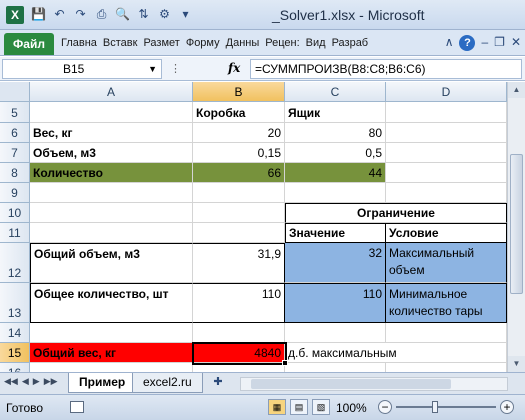 This screenshot has width=525, height=420. What do you see at coordinates (15, 263) in the screenshot?
I see `row-header-12: 12` at bounding box center [15, 263].